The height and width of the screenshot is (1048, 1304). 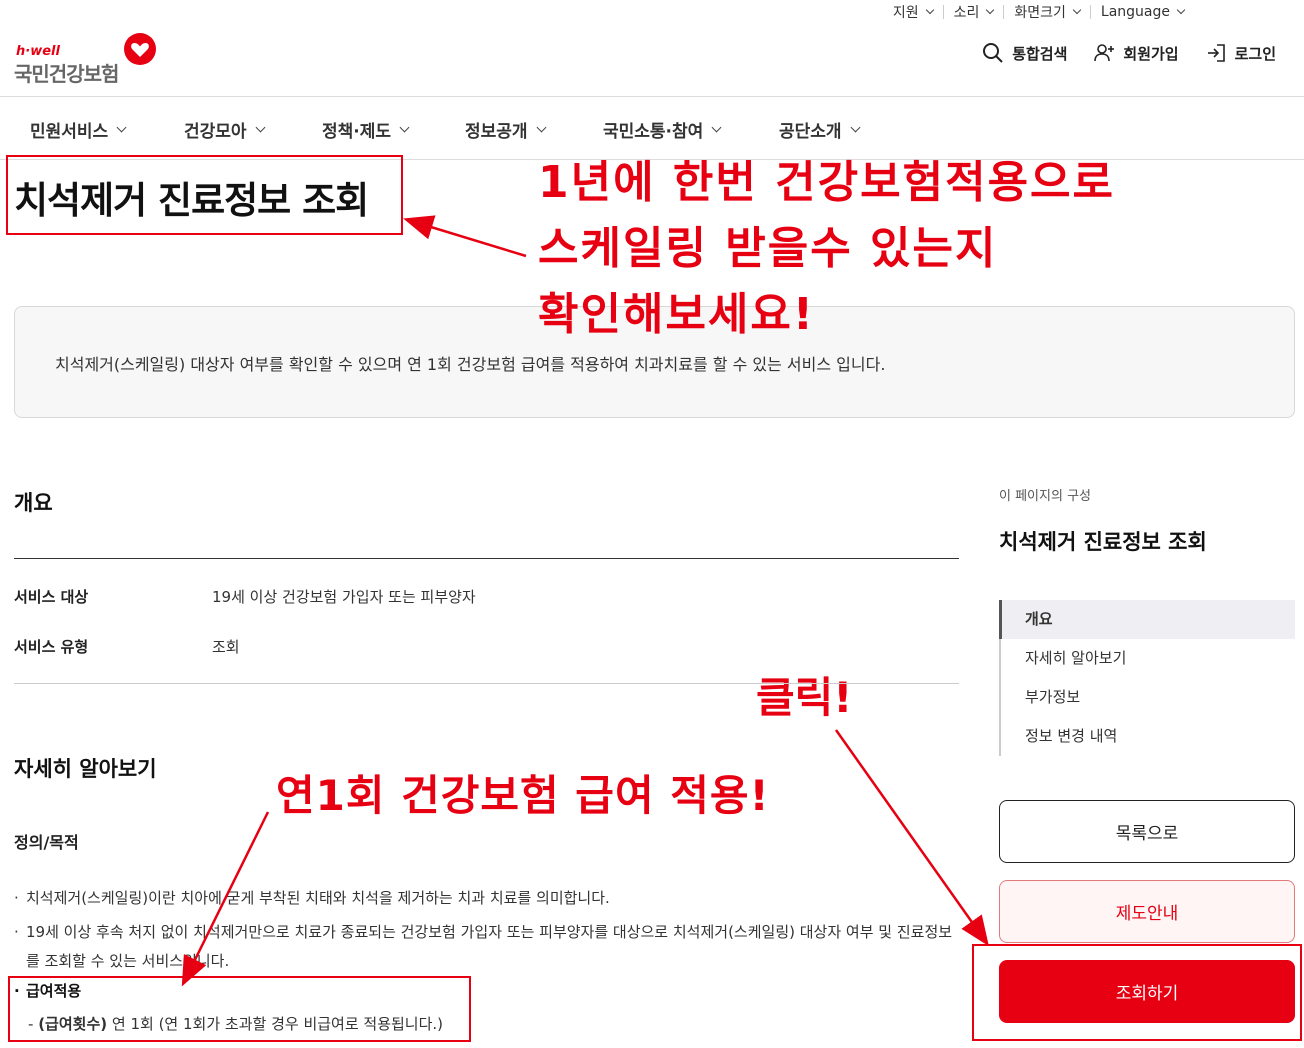 I want to click on list-button: 목록으로, so click(x=1147, y=831).